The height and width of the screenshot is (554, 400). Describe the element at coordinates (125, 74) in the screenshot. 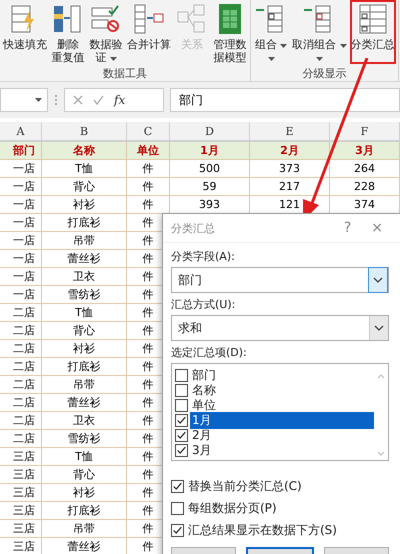

I see `group-label: 数据工具` at that location.